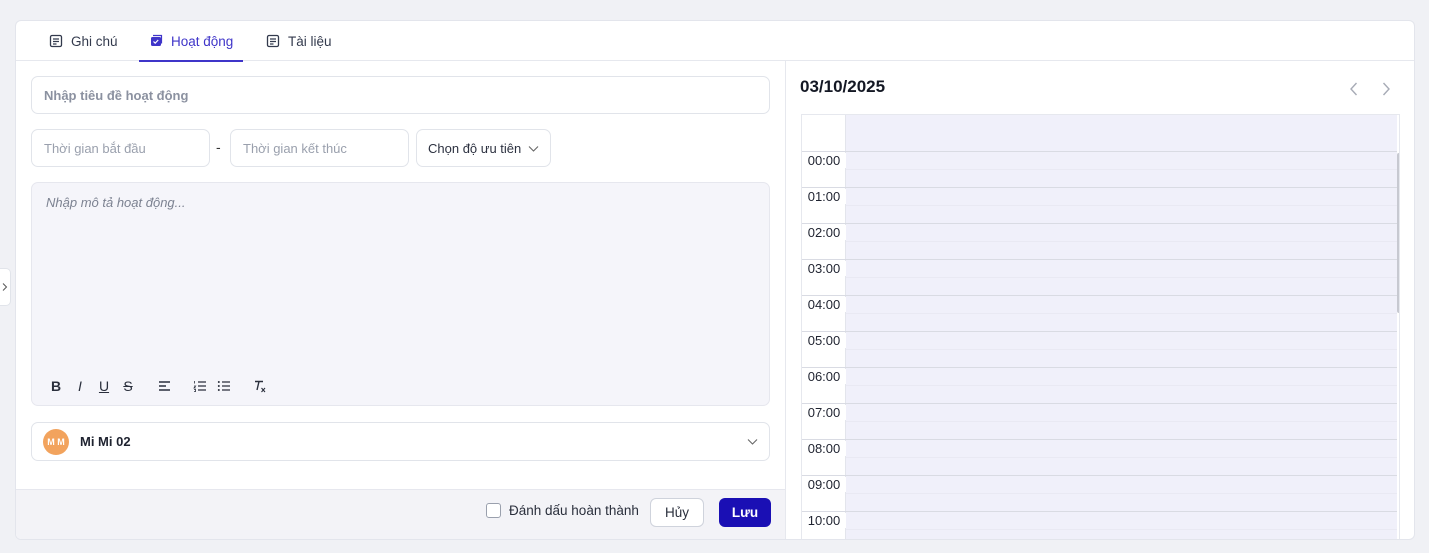  What do you see at coordinates (574, 510) in the screenshot?
I see `complete-checkbox-label: Đánh dấu hoàn thành` at bounding box center [574, 510].